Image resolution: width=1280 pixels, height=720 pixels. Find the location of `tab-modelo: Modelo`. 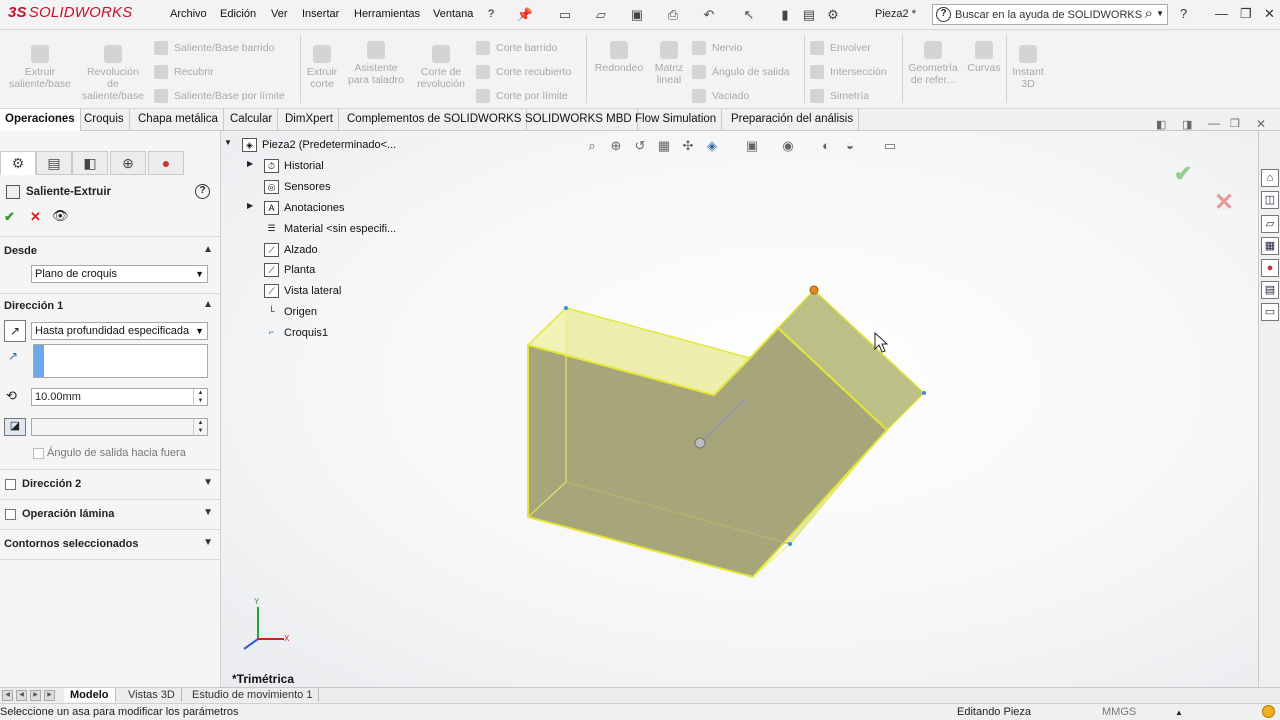

tab-modelo: Modelo is located at coordinates (90, 695).